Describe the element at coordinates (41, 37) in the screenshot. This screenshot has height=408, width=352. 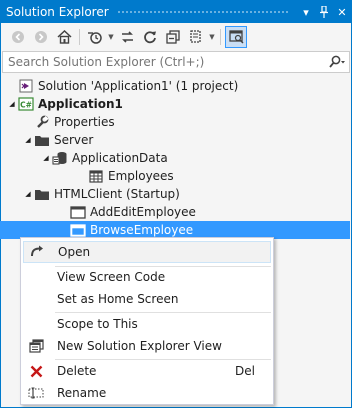
I see `forward-icon` at that location.